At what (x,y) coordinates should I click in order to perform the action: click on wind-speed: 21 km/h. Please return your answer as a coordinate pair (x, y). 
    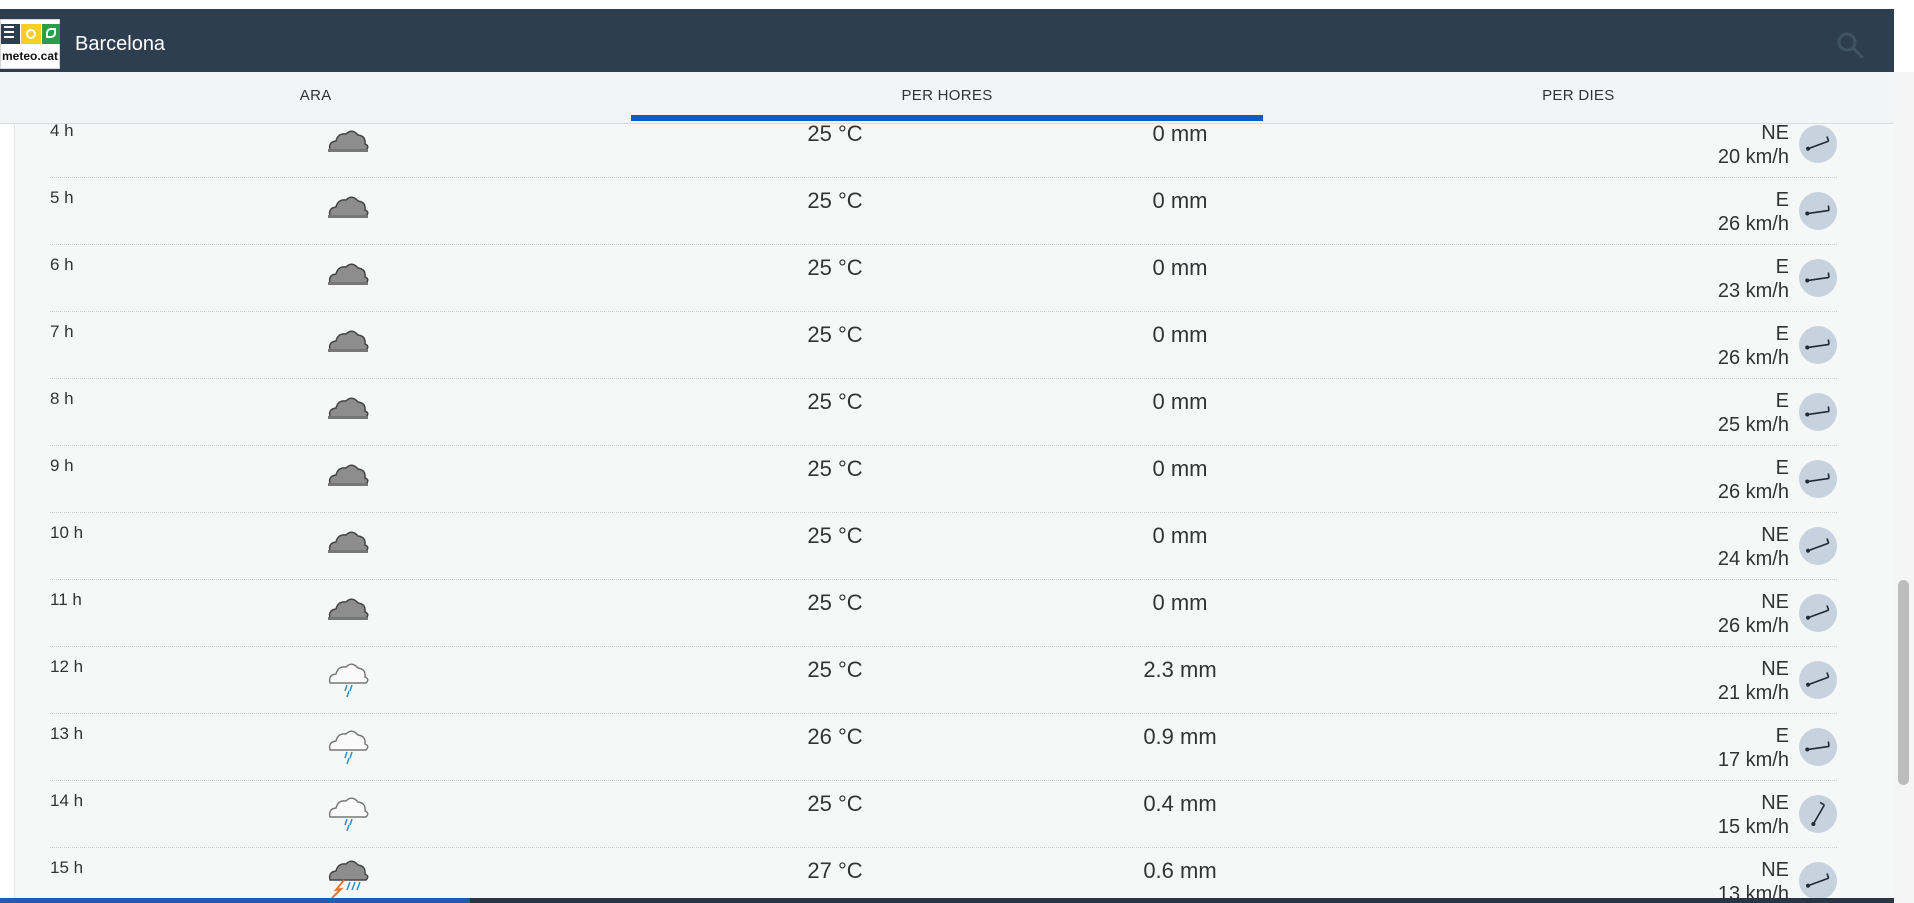
    Looking at the image, I should click on (1753, 693).